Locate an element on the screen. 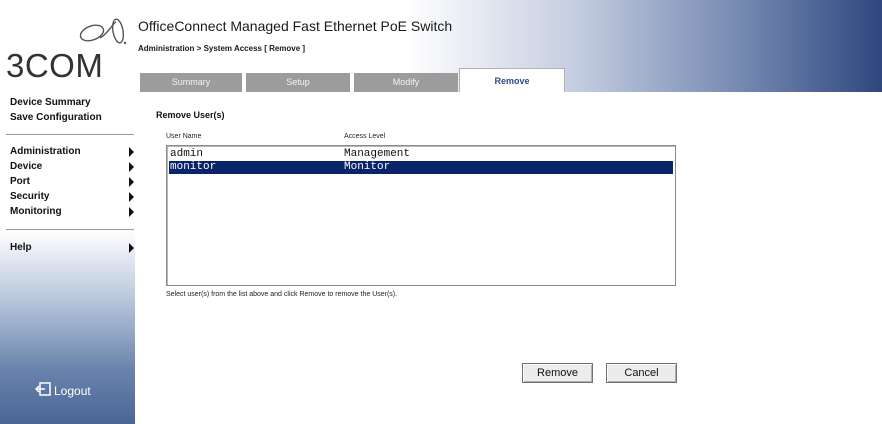  tab-bar: Summary Setup Modify Remove is located at coordinates (440, 80).